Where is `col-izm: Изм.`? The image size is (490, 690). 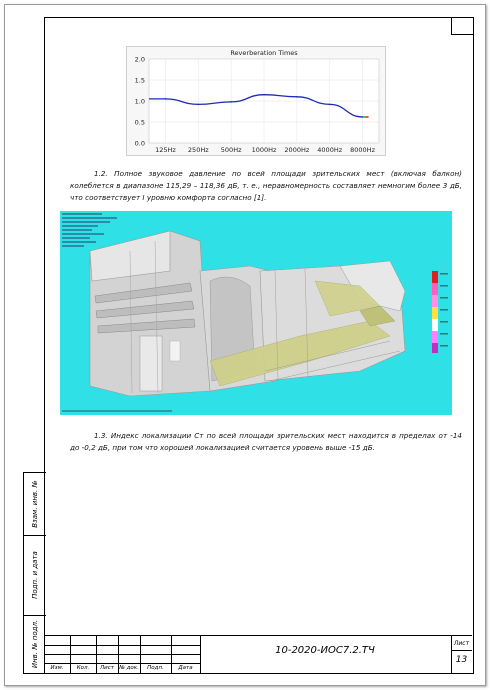
col-izm: Изм. is located at coordinates (57, 668).